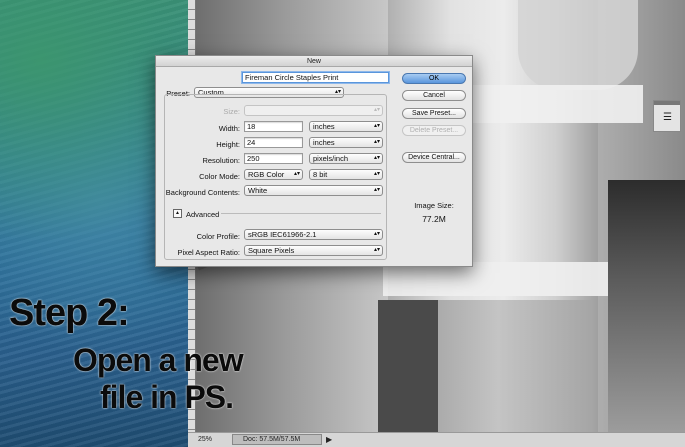 The width and height of the screenshot is (685, 447). I want to click on status-menu-arrow-icon: ▶, so click(329, 439).